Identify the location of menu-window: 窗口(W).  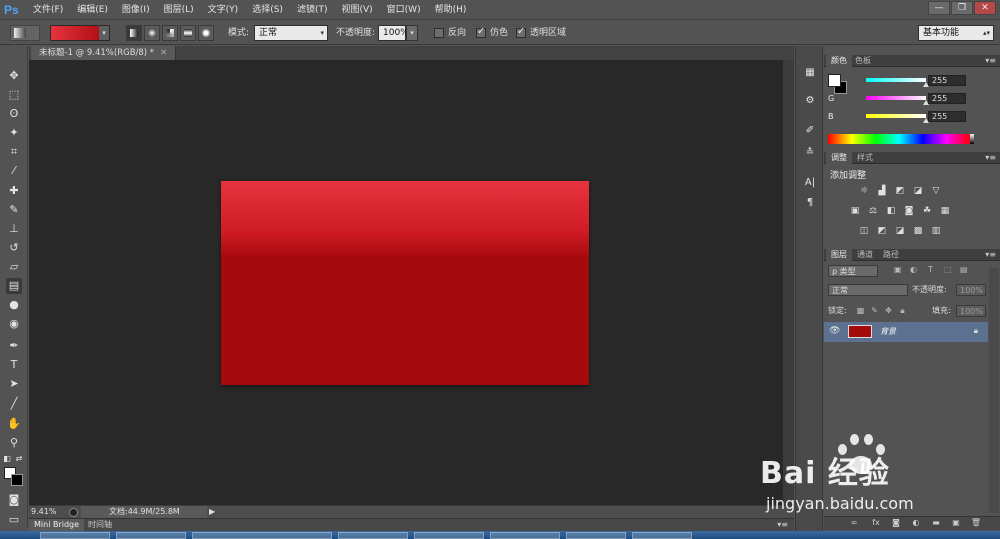
(404, 10).